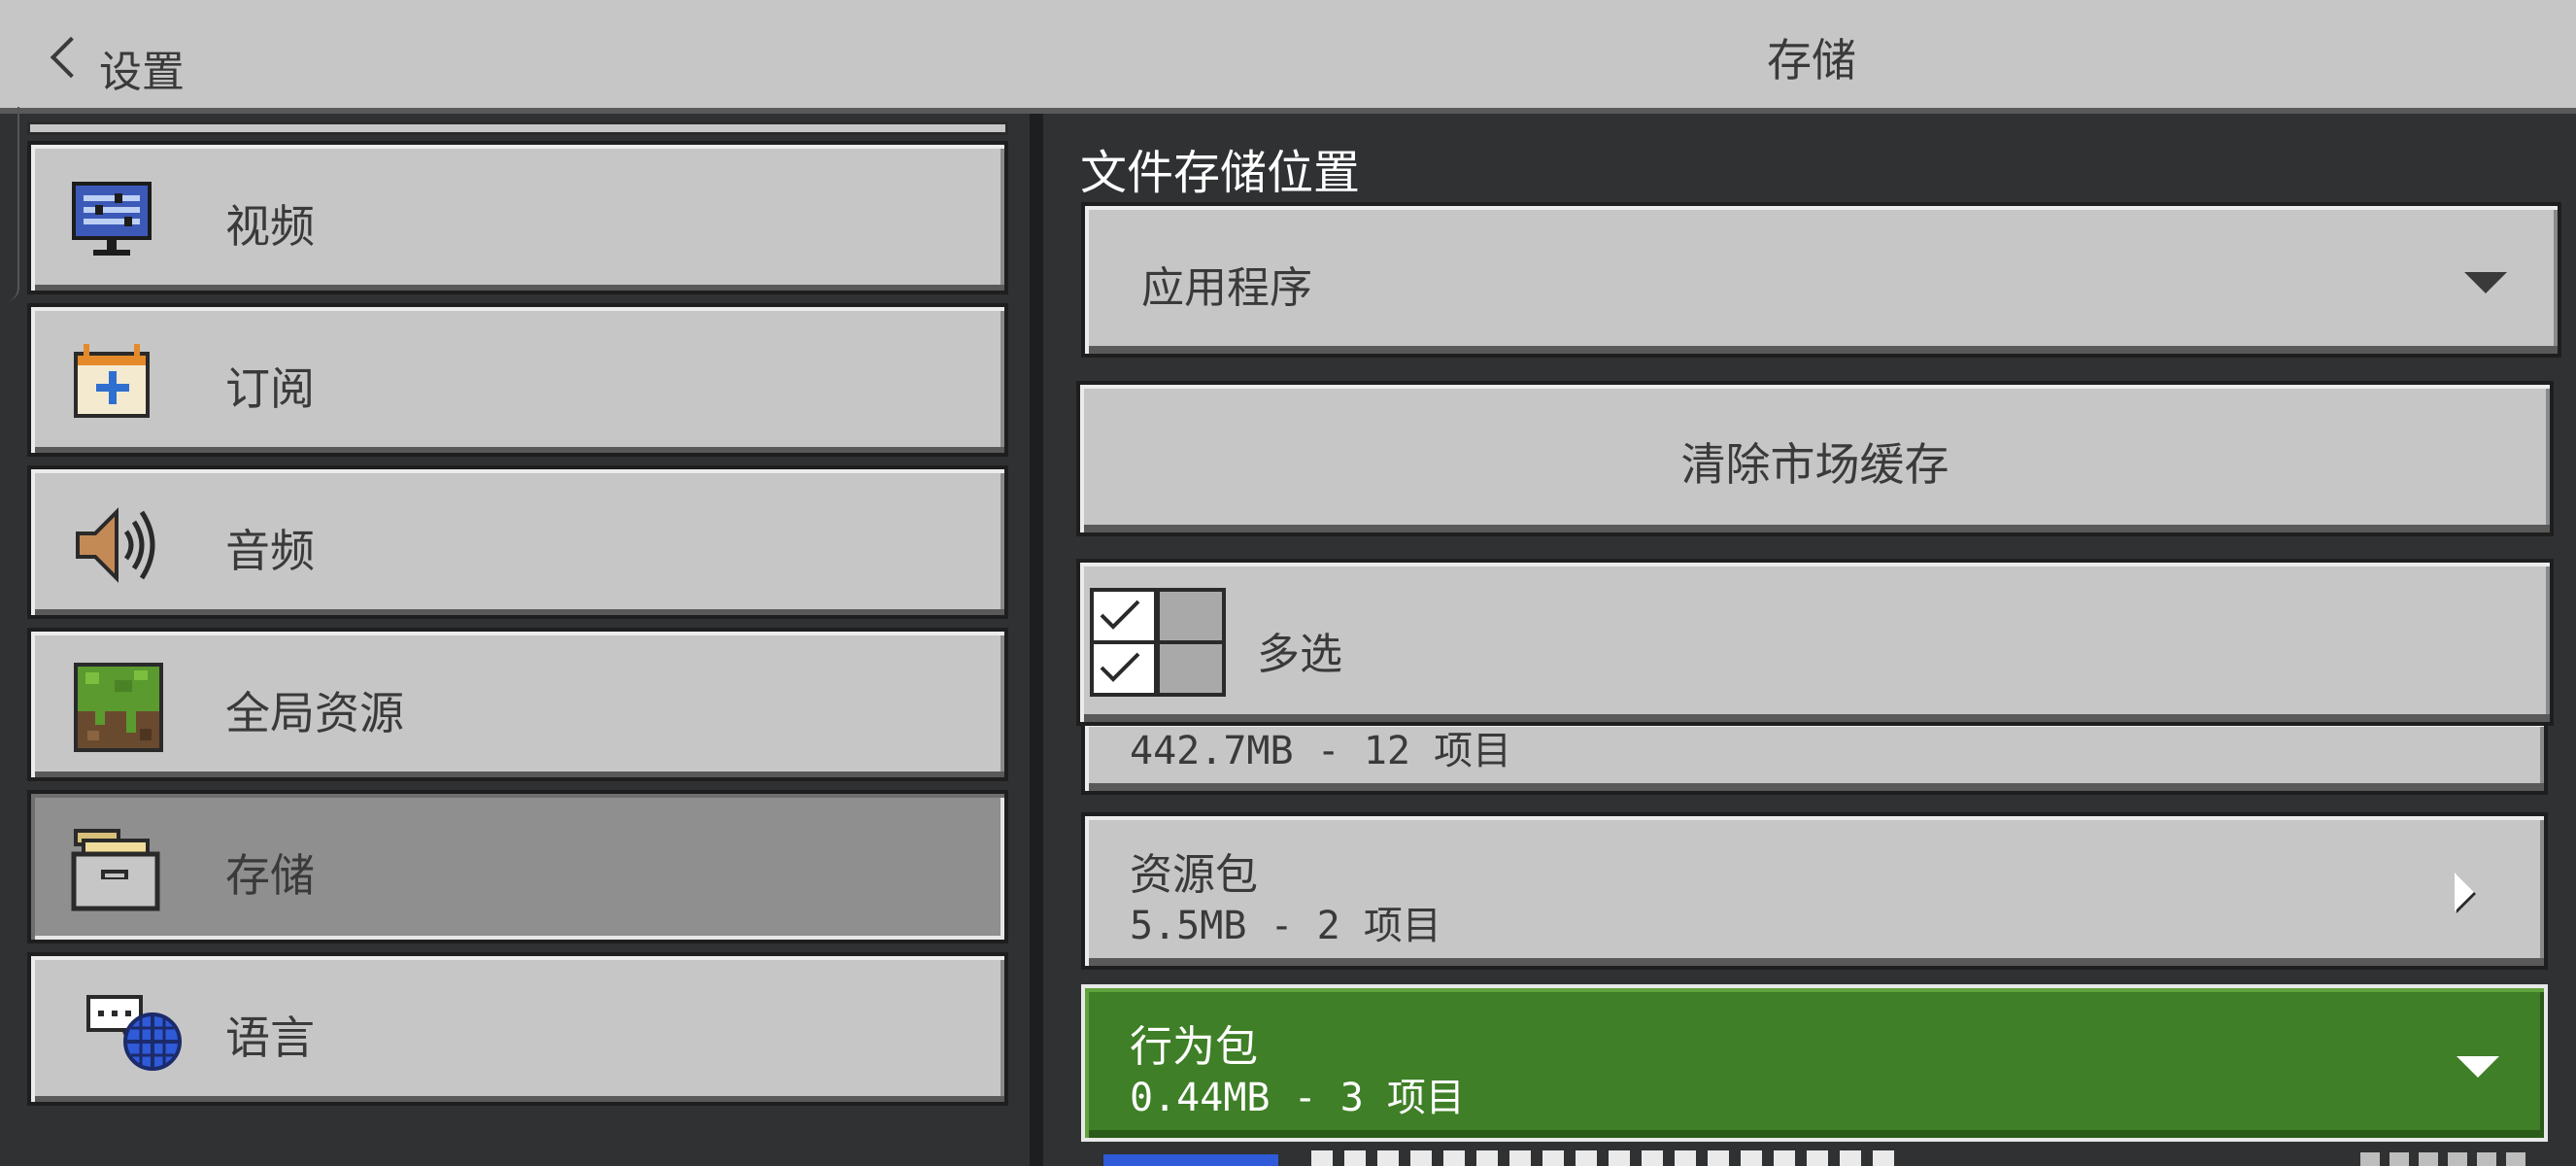 The width and height of the screenshot is (2576, 1166). What do you see at coordinates (1299, 654) in the screenshot?
I see `multi-select-label: 多选` at bounding box center [1299, 654].